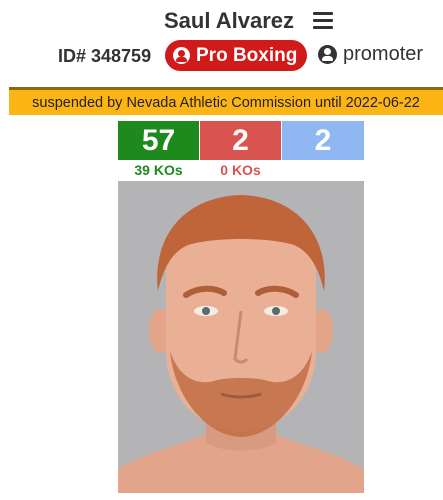 The height and width of the screenshot is (500, 443). I want to click on hamburger-menu-icon, so click(323, 21).